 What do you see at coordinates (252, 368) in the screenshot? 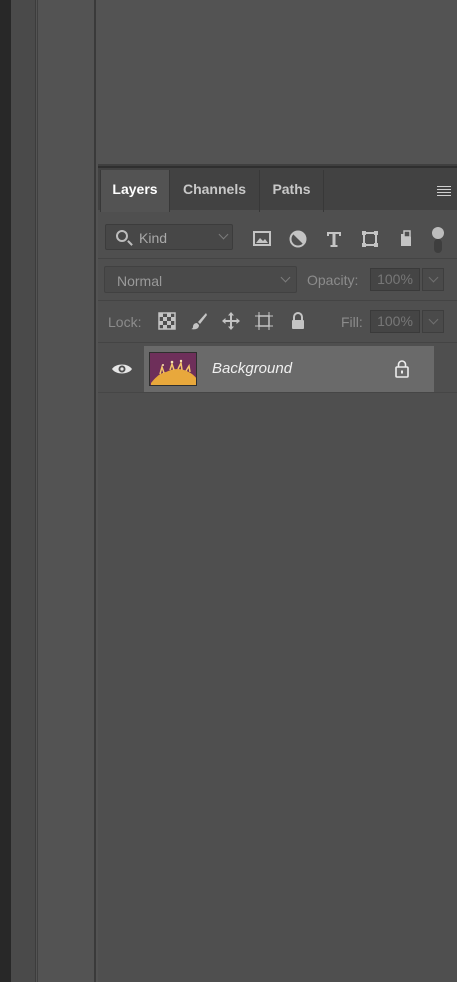
I see `layer-name: Background` at bounding box center [252, 368].